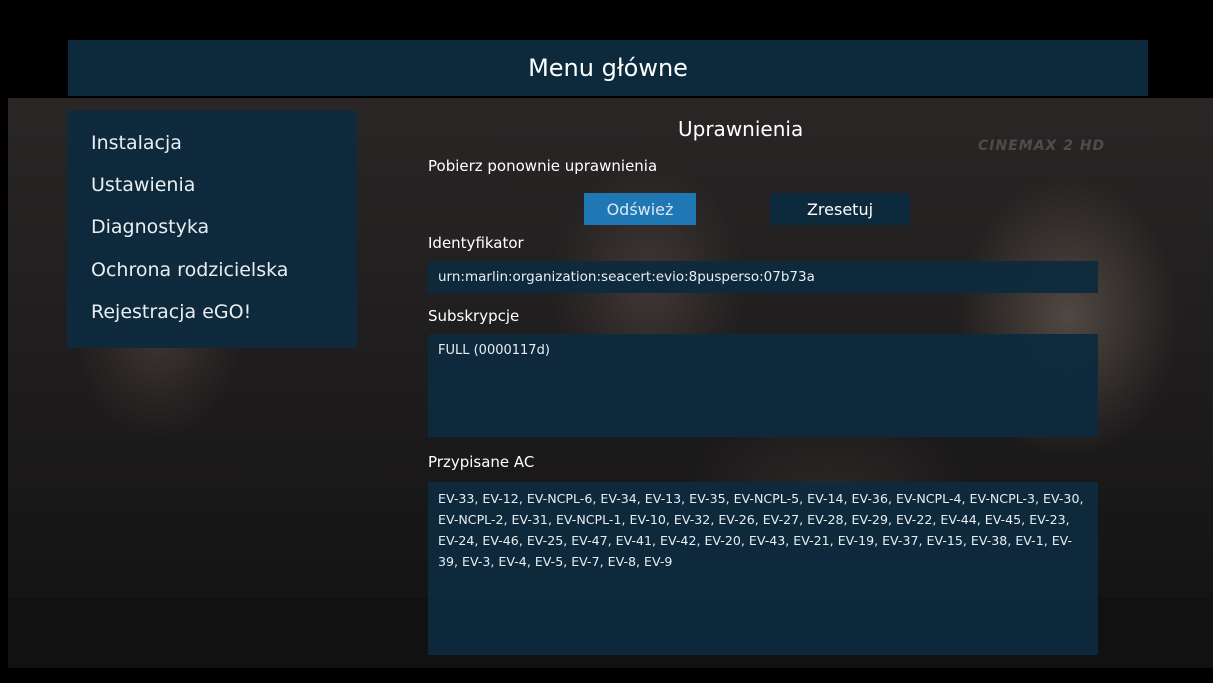 The height and width of the screenshot is (683, 1213). I want to click on assigned-ac-label: Przypisane AC, so click(481, 462).